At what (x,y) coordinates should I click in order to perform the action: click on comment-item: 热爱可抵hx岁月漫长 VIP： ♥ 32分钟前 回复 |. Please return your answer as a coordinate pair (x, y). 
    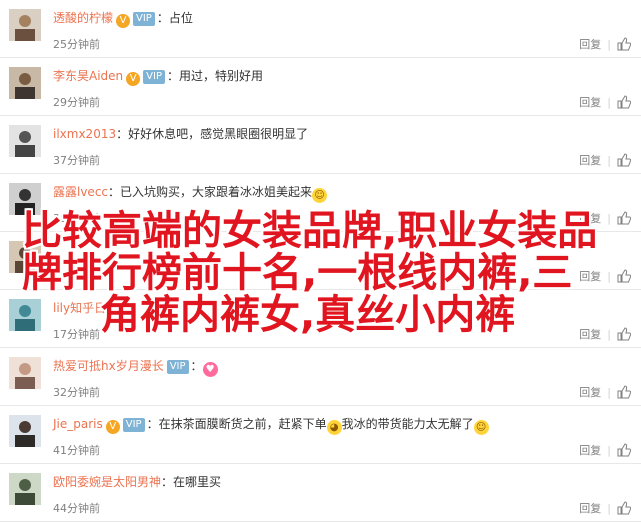
    Looking at the image, I should click on (320, 377).